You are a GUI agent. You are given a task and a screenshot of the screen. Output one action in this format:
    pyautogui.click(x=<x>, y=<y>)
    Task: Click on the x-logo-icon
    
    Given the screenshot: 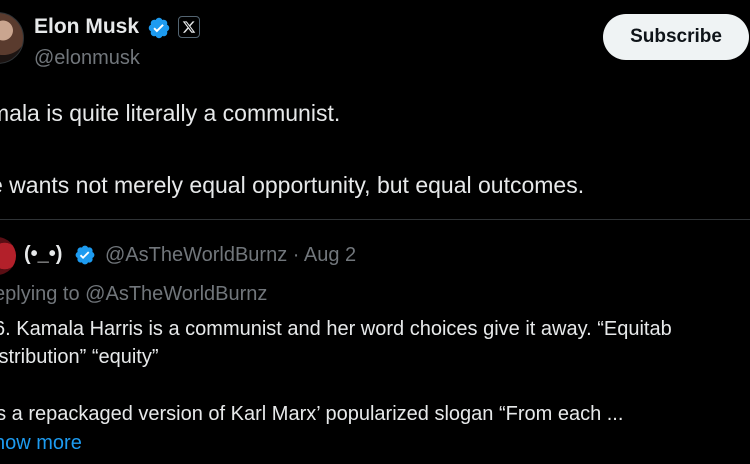 What is the action you would take?
    pyautogui.click(x=189, y=27)
    